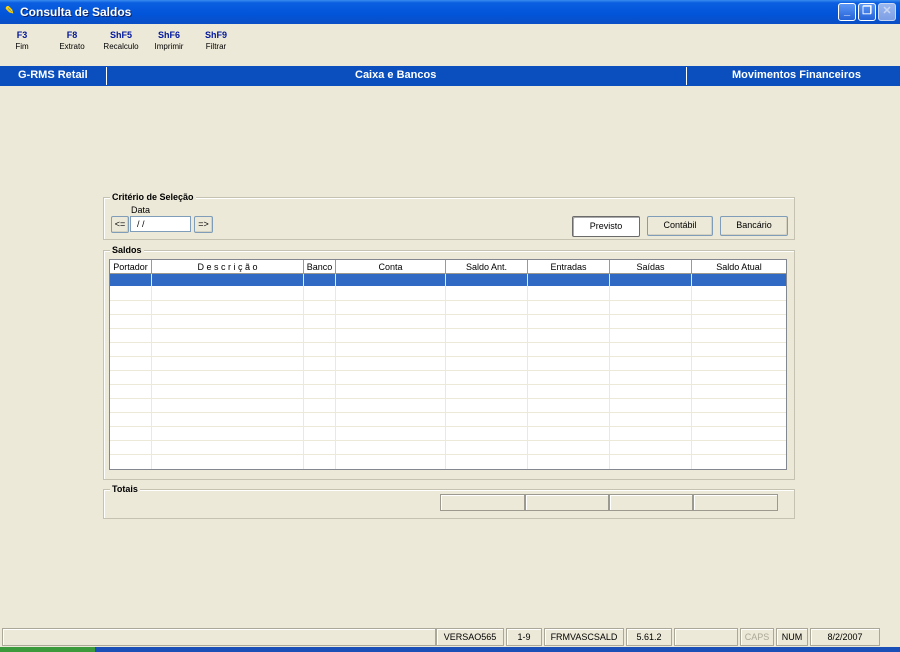  Describe the element at coordinates (168, 35) in the screenshot. I see `function-key: ShF6` at that location.